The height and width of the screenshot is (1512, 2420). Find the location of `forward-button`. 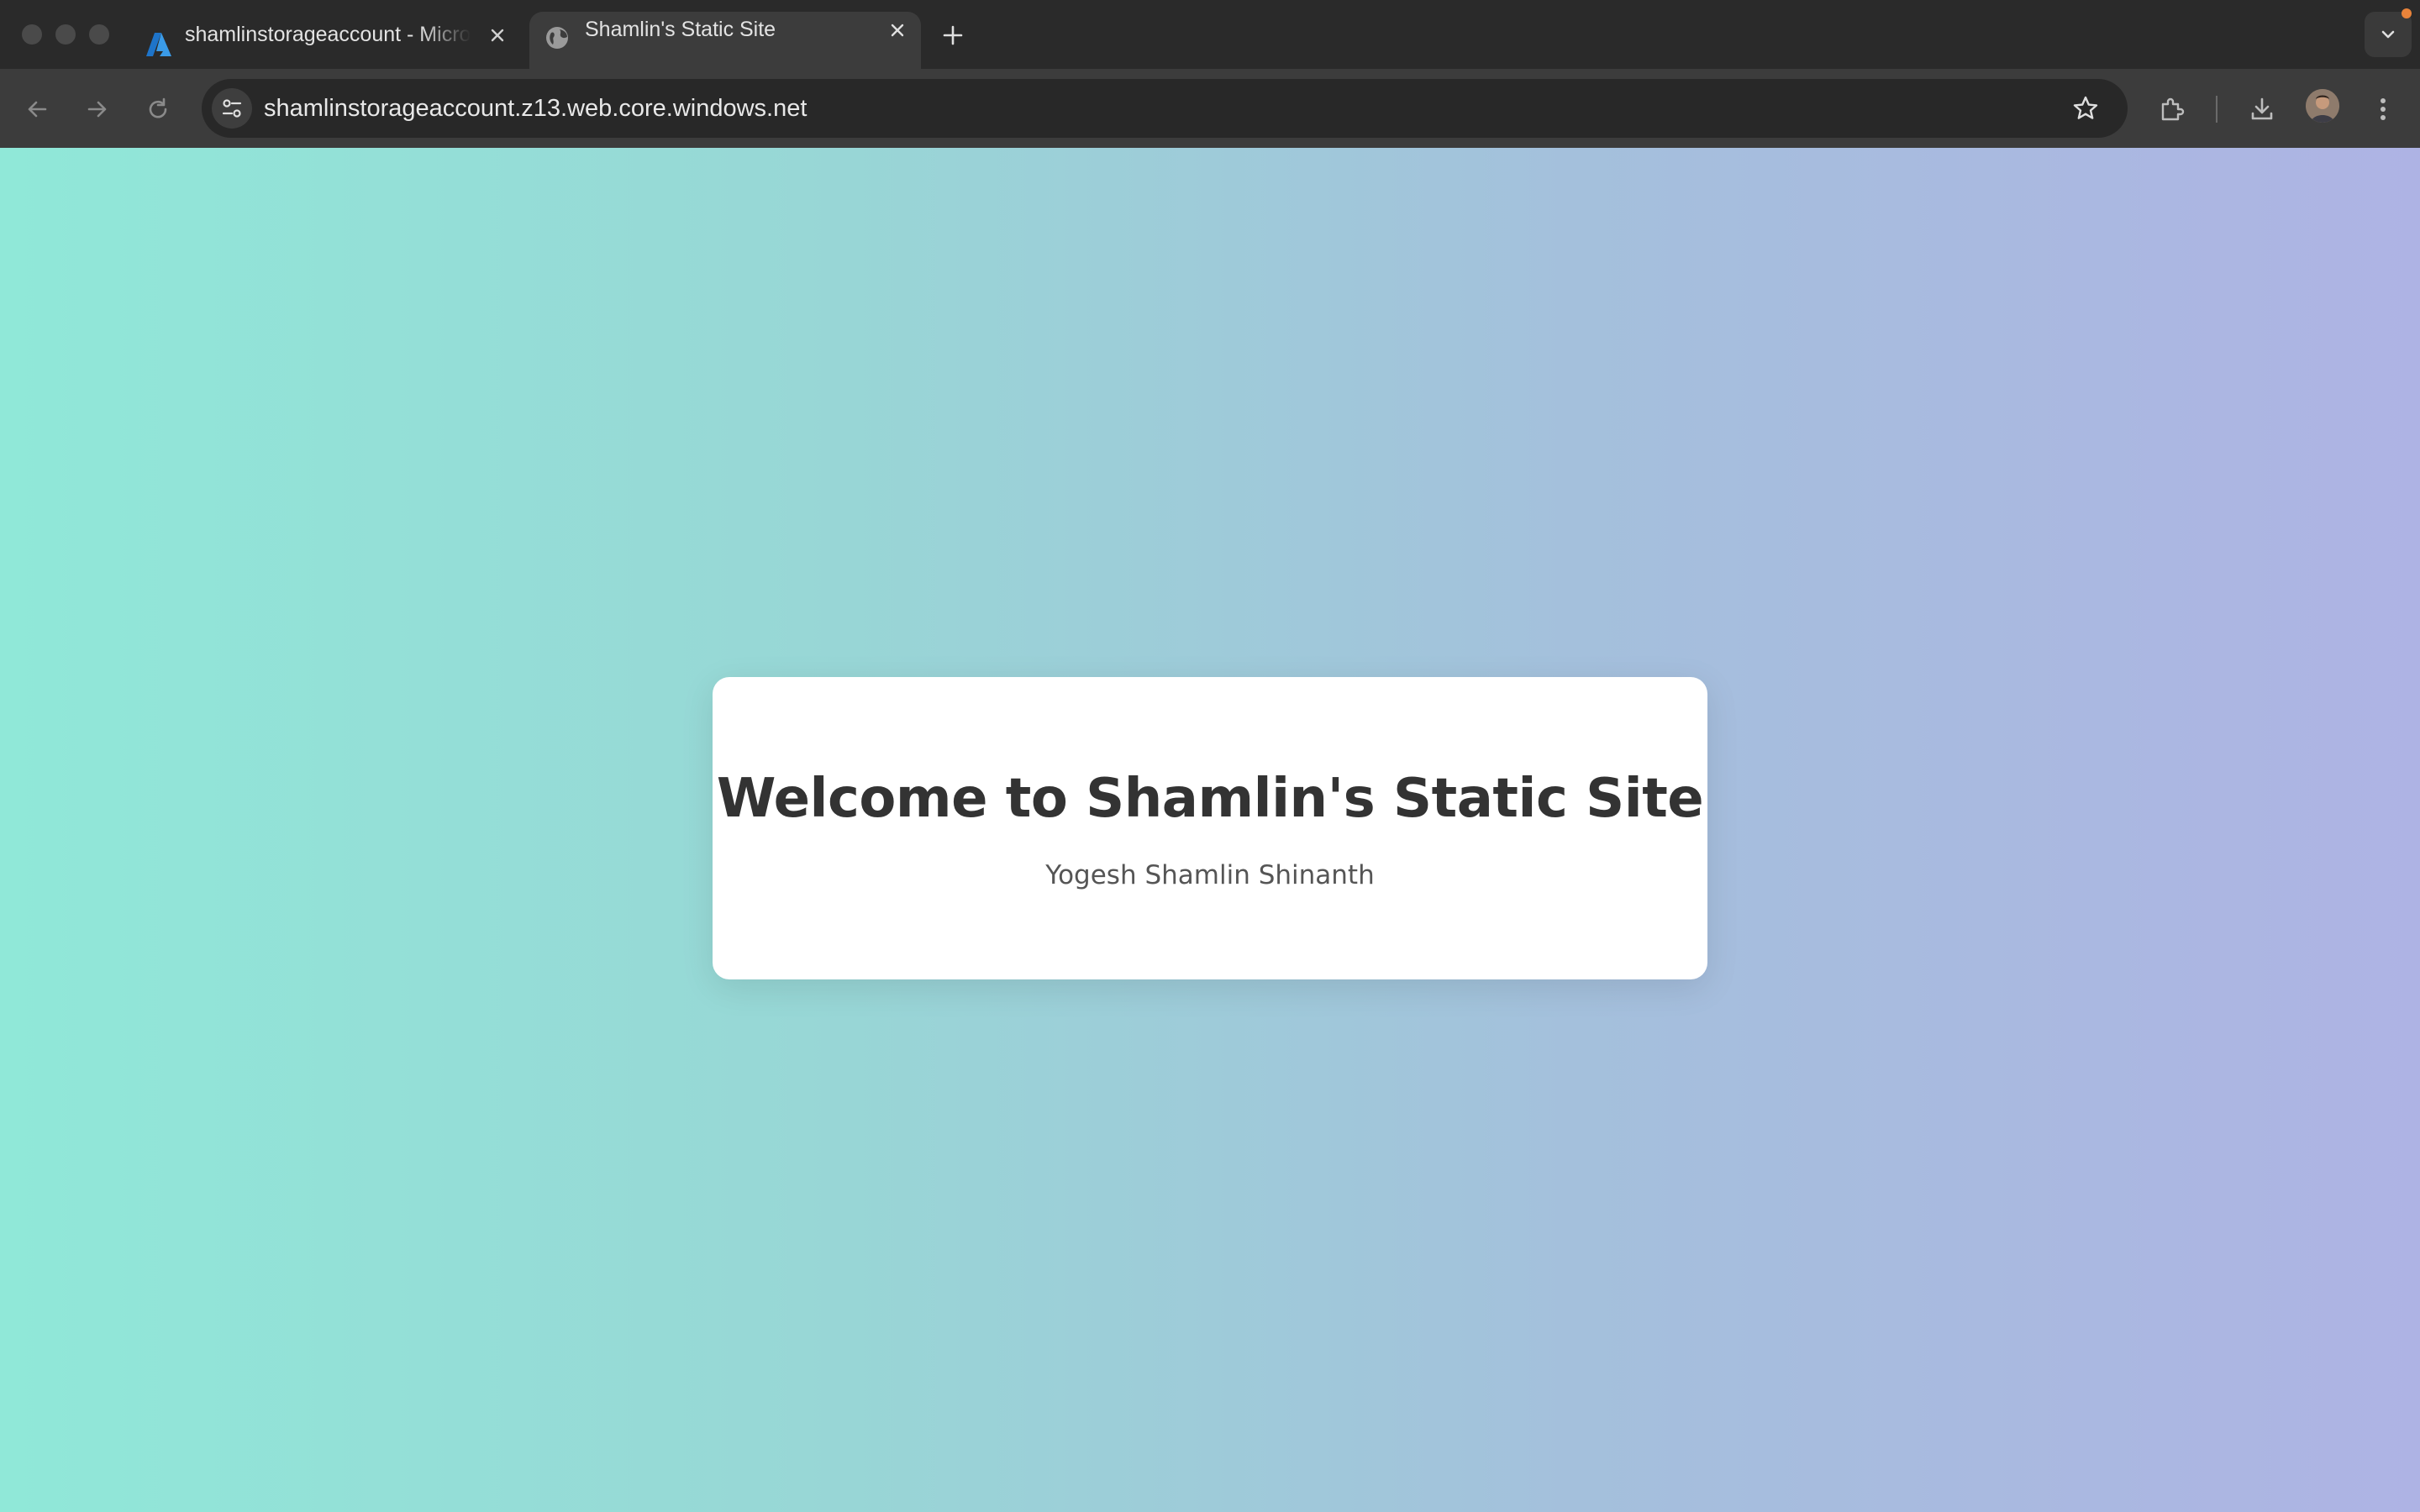

forward-button is located at coordinates (97, 109).